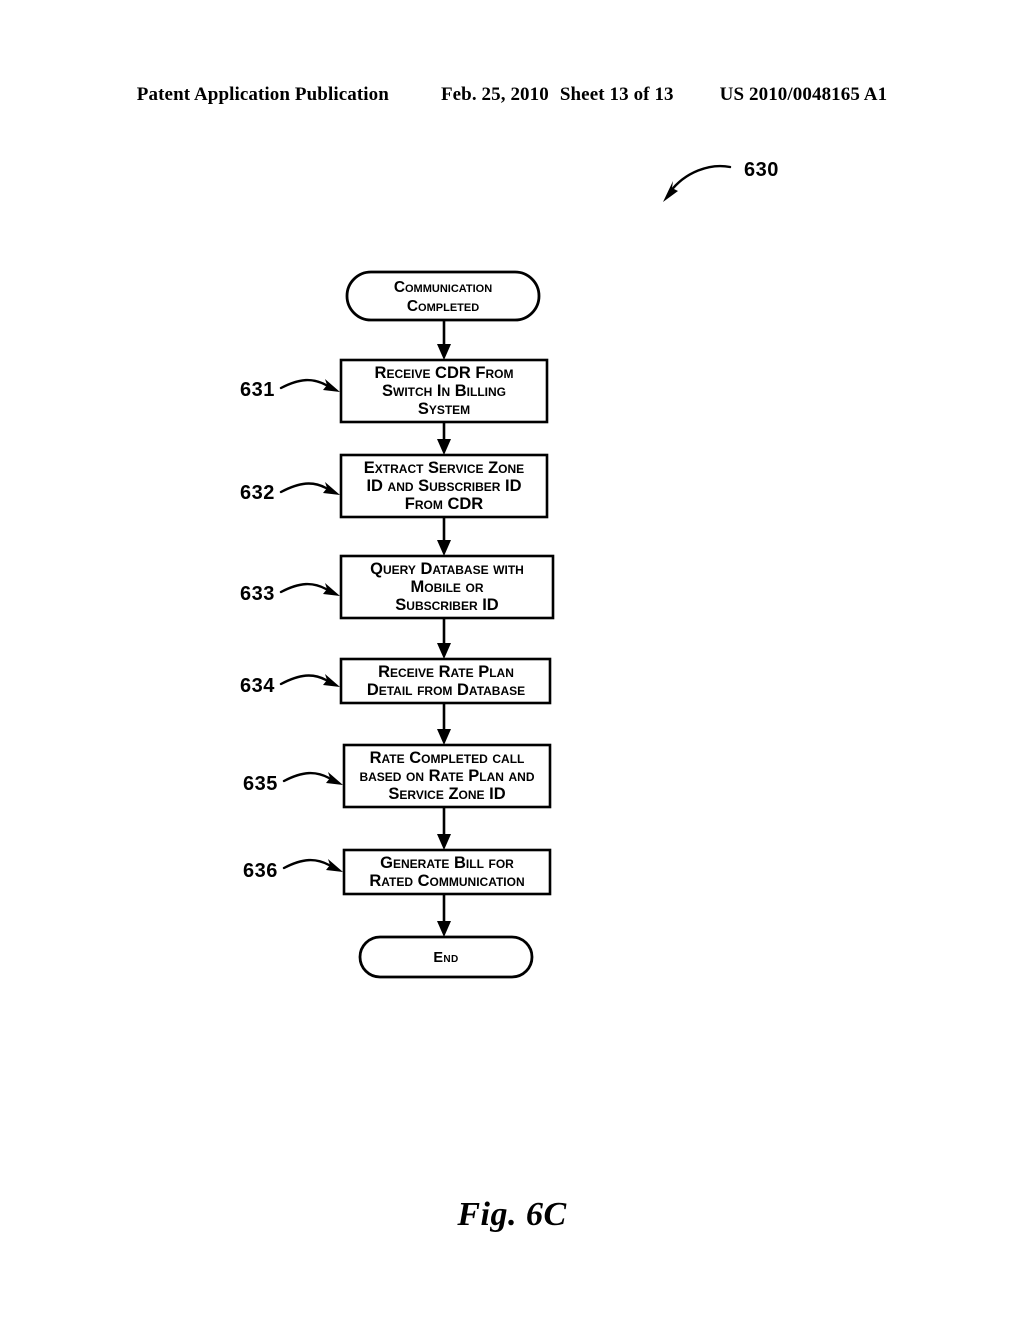  What do you see at coordinates (257, 390) in the screenshot?
I see `ref-number-631: 631` at bounding box center [257, 390].